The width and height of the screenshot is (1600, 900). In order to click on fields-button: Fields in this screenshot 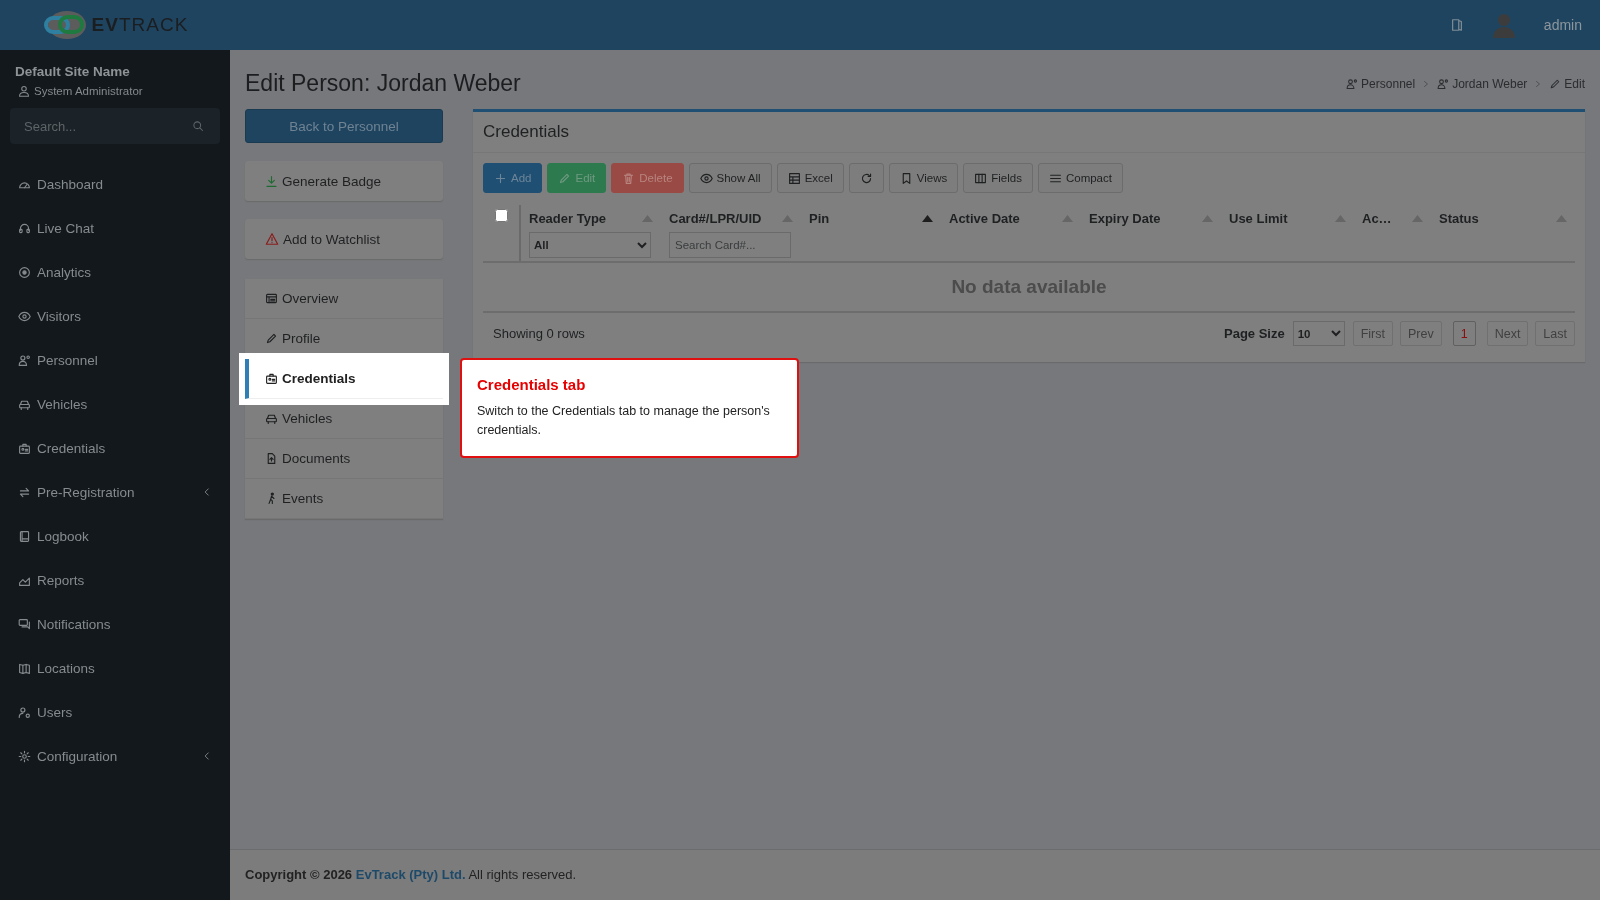, I will do `click(998, 178)`.